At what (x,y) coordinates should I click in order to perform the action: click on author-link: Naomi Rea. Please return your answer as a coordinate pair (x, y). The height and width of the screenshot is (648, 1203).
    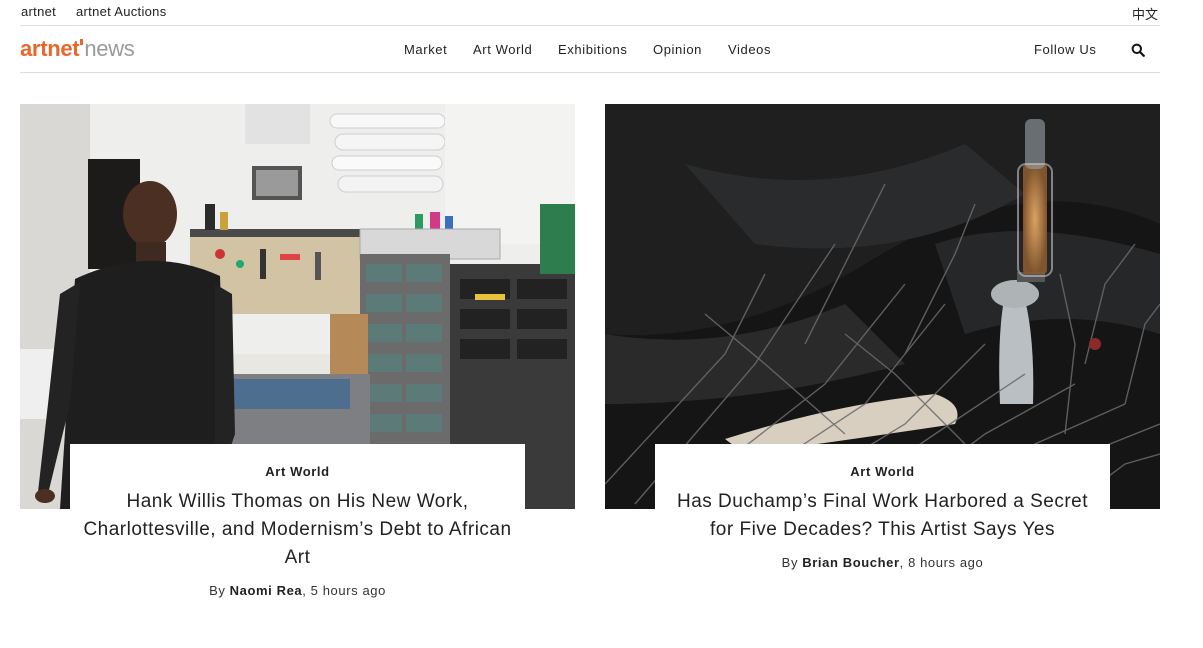
    Looking at the image, I should click on (266, 590).